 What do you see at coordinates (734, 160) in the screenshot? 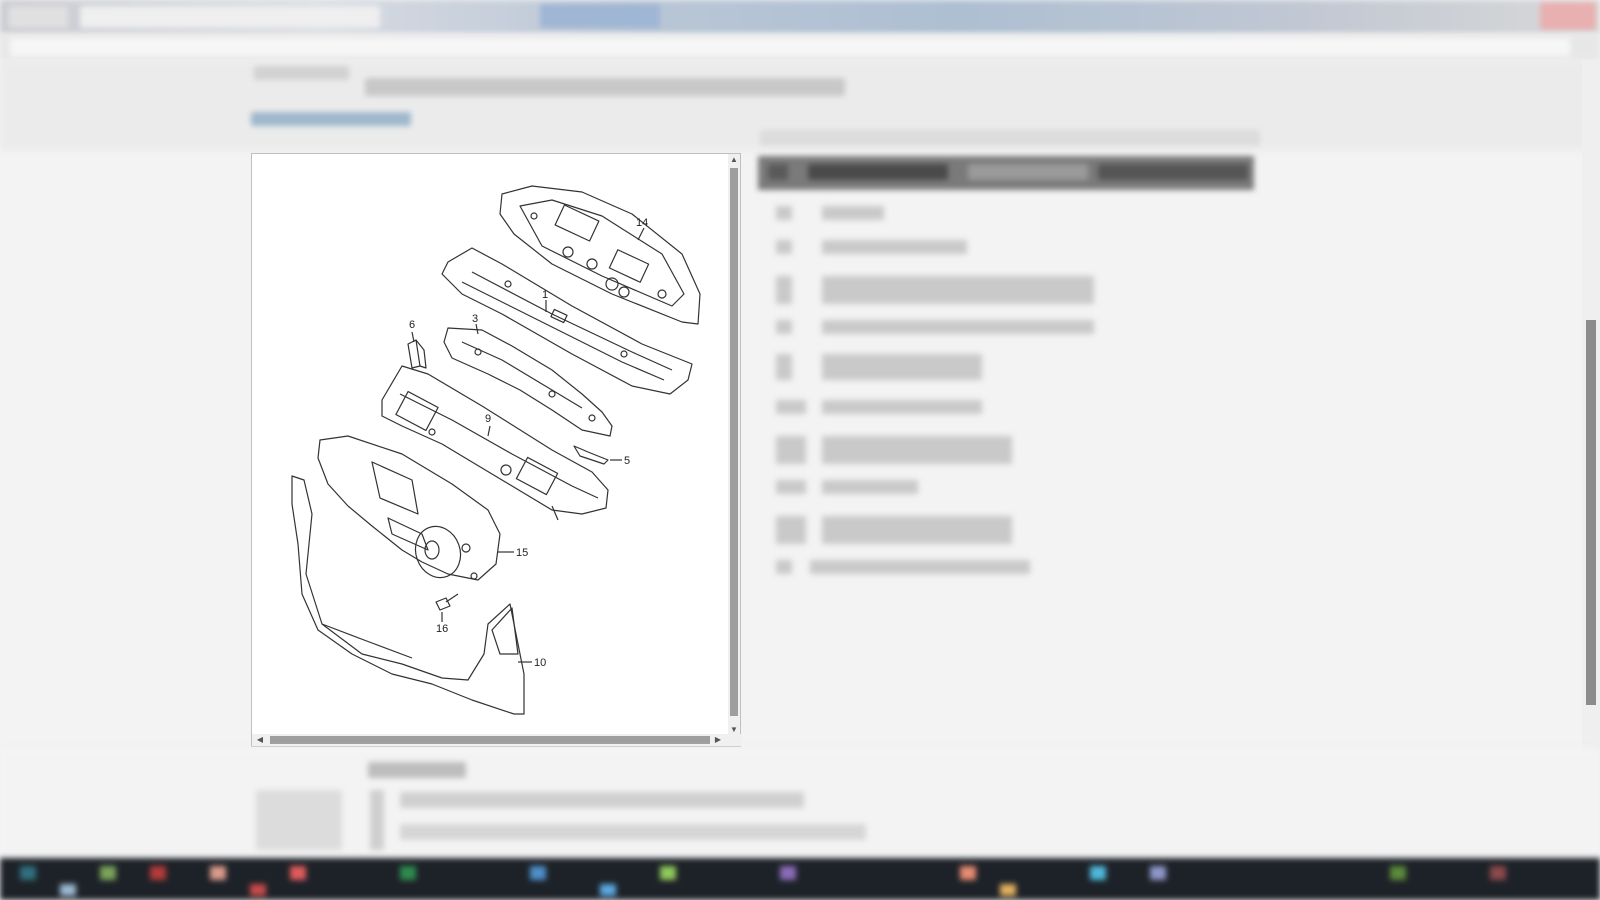
I see `scroll-up-arrow-icon: ▲` at bounding box center [734, 160].